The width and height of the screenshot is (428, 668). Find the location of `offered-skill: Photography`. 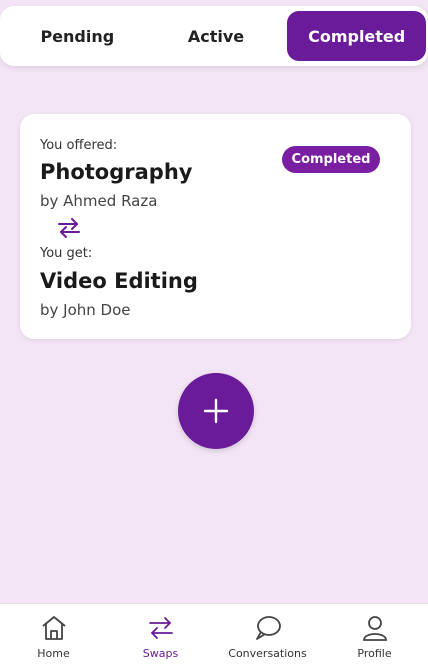

offered-skill: Photography is located at coordinates (116, 172).